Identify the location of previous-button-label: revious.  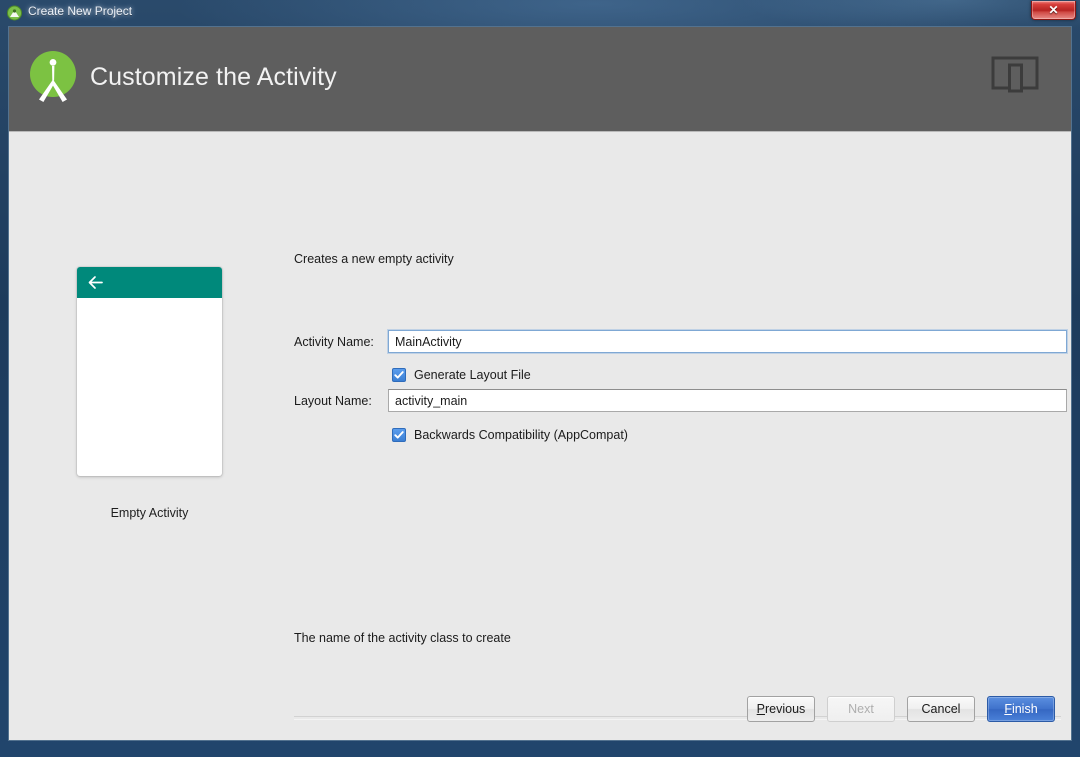
(785, 709).